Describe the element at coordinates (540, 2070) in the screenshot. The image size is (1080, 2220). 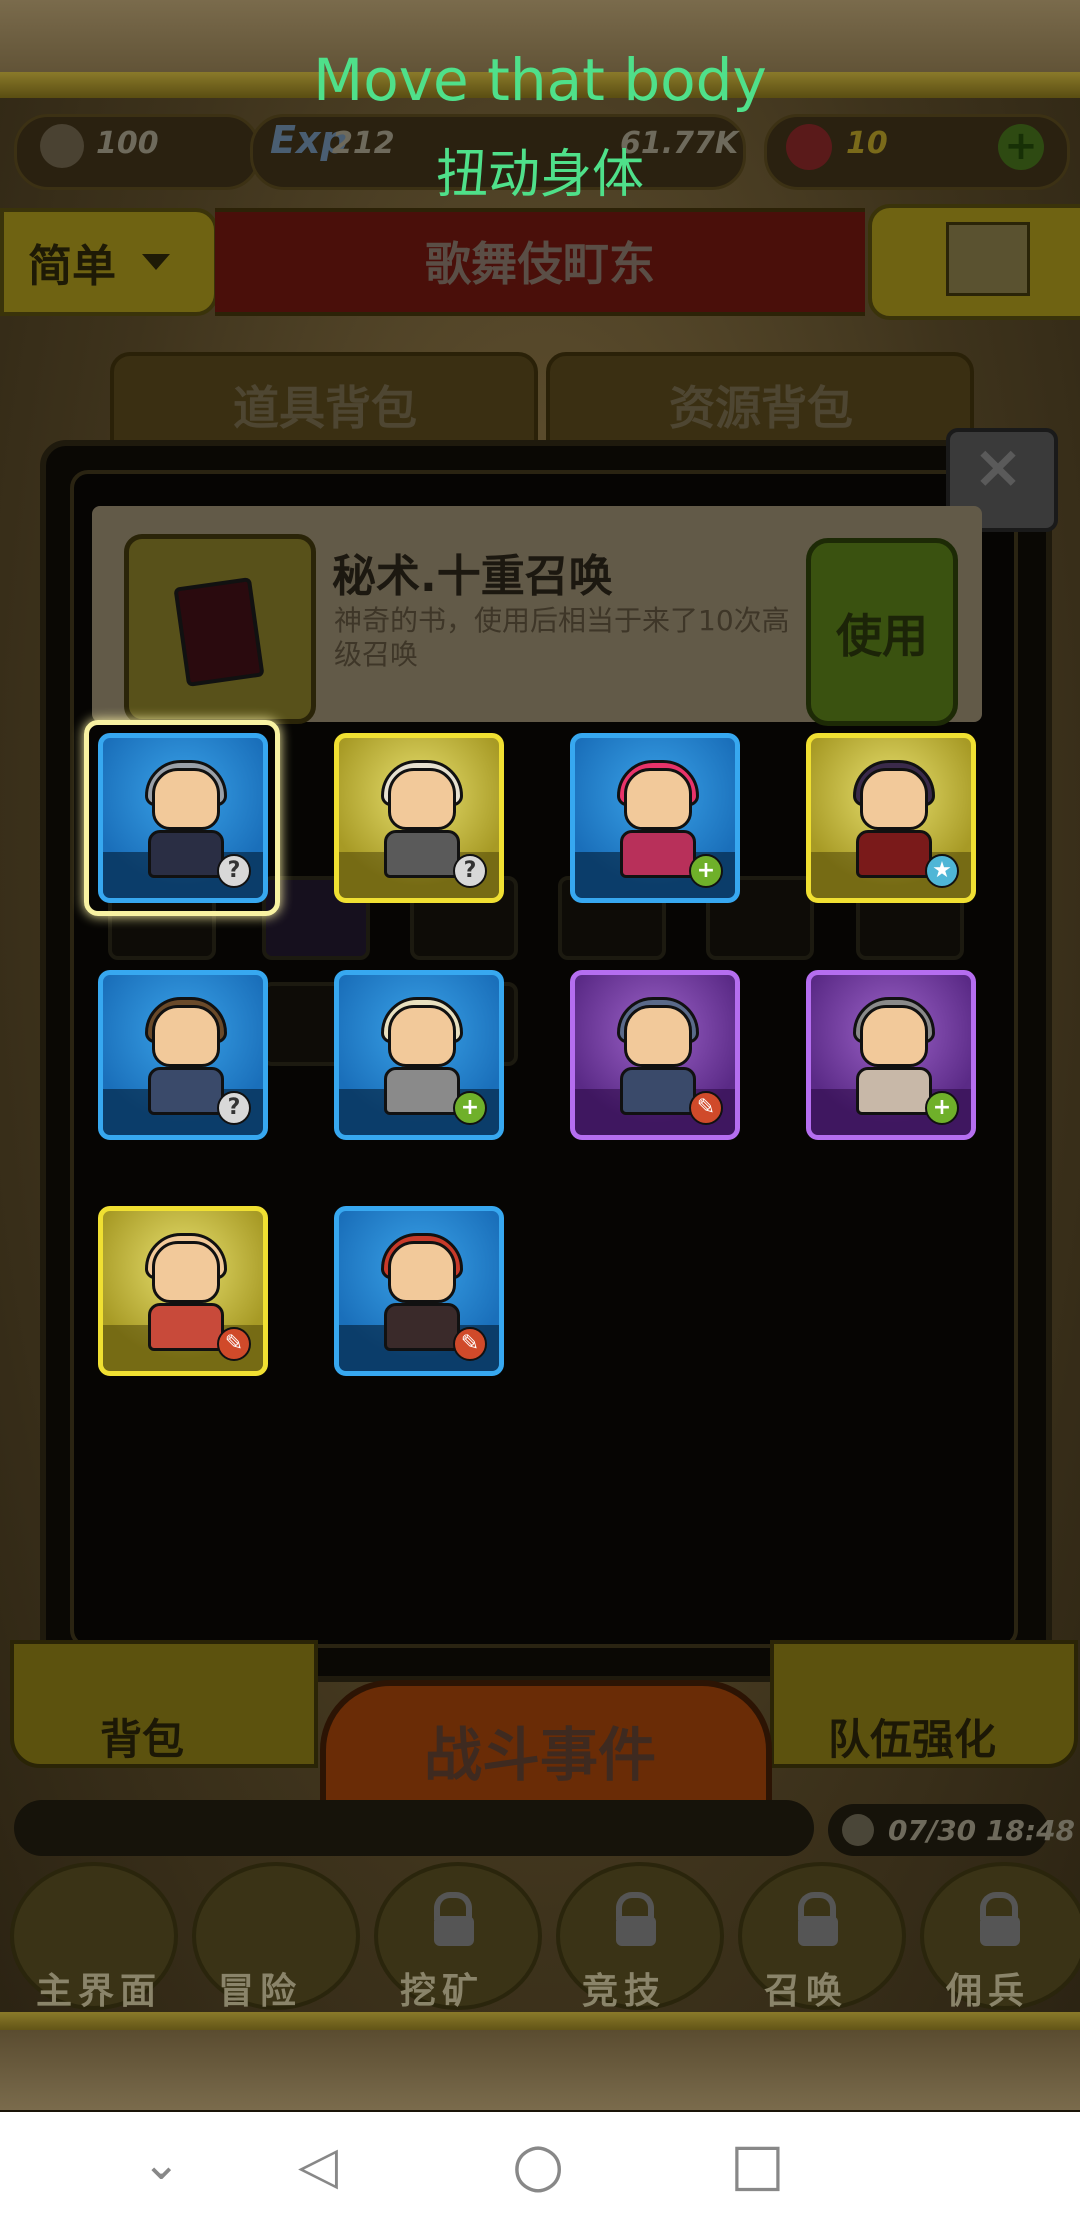
I see `bottom-parchment-band` at that location.